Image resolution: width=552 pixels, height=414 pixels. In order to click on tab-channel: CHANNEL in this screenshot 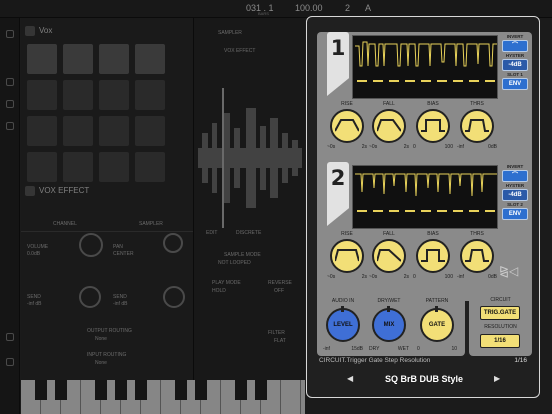, I will do `click(65, 224)`.